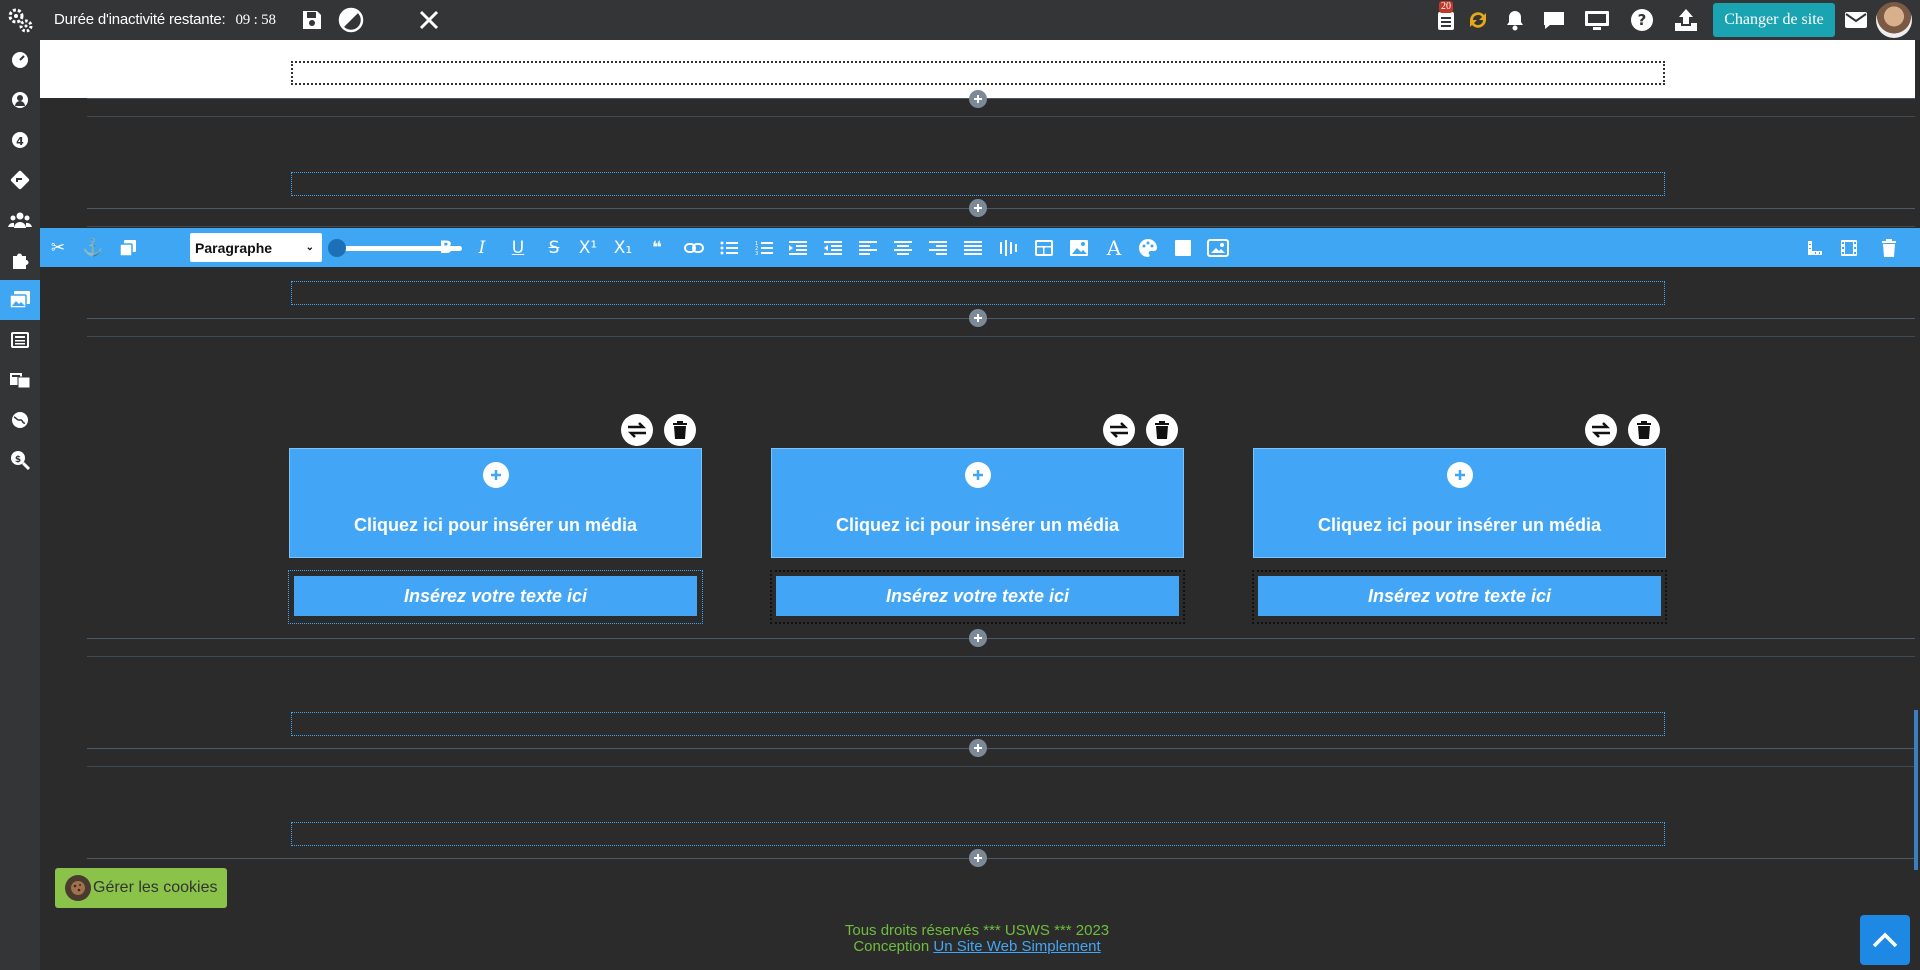 The width and height of the screenshot is (1920, 970). I want to click on conception-link: Un Site Web Simplement, so click(1016, 946).